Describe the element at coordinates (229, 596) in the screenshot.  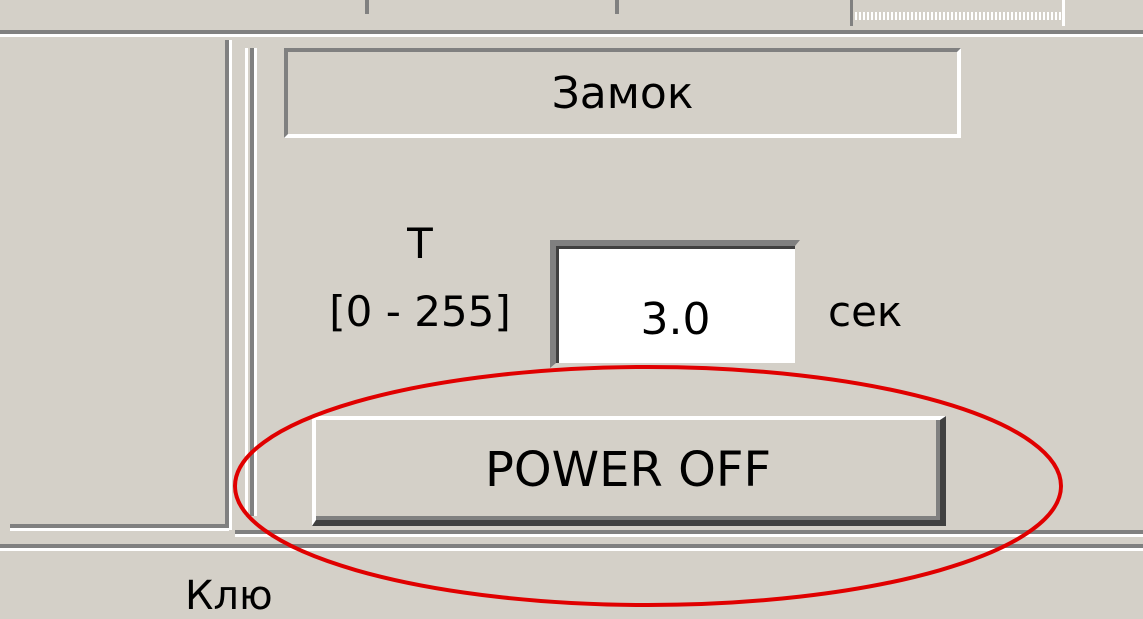
I see `bottom-panel-title: Клю` at that location.